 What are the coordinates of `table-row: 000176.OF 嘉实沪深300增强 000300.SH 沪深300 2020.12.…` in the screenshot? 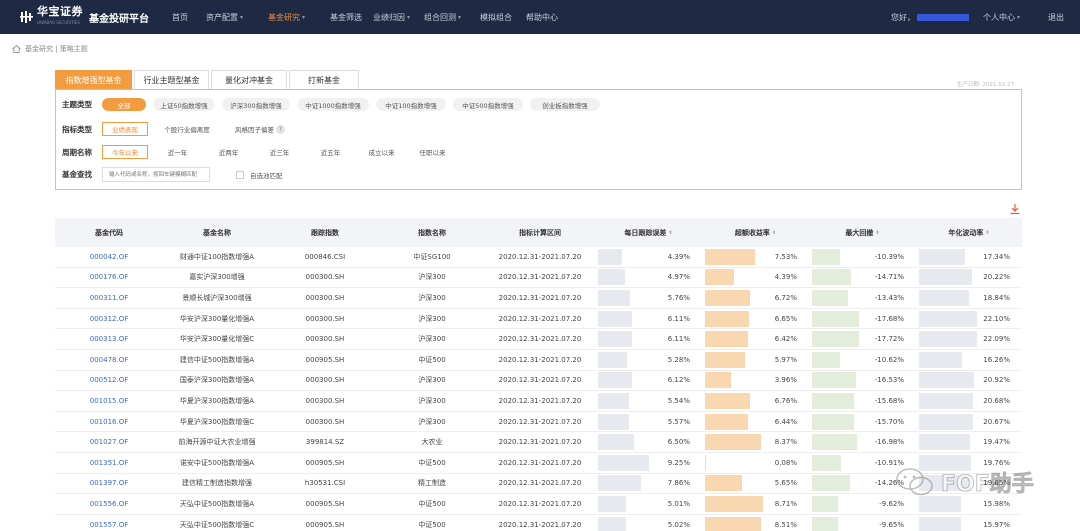 It's located at (538, 278).